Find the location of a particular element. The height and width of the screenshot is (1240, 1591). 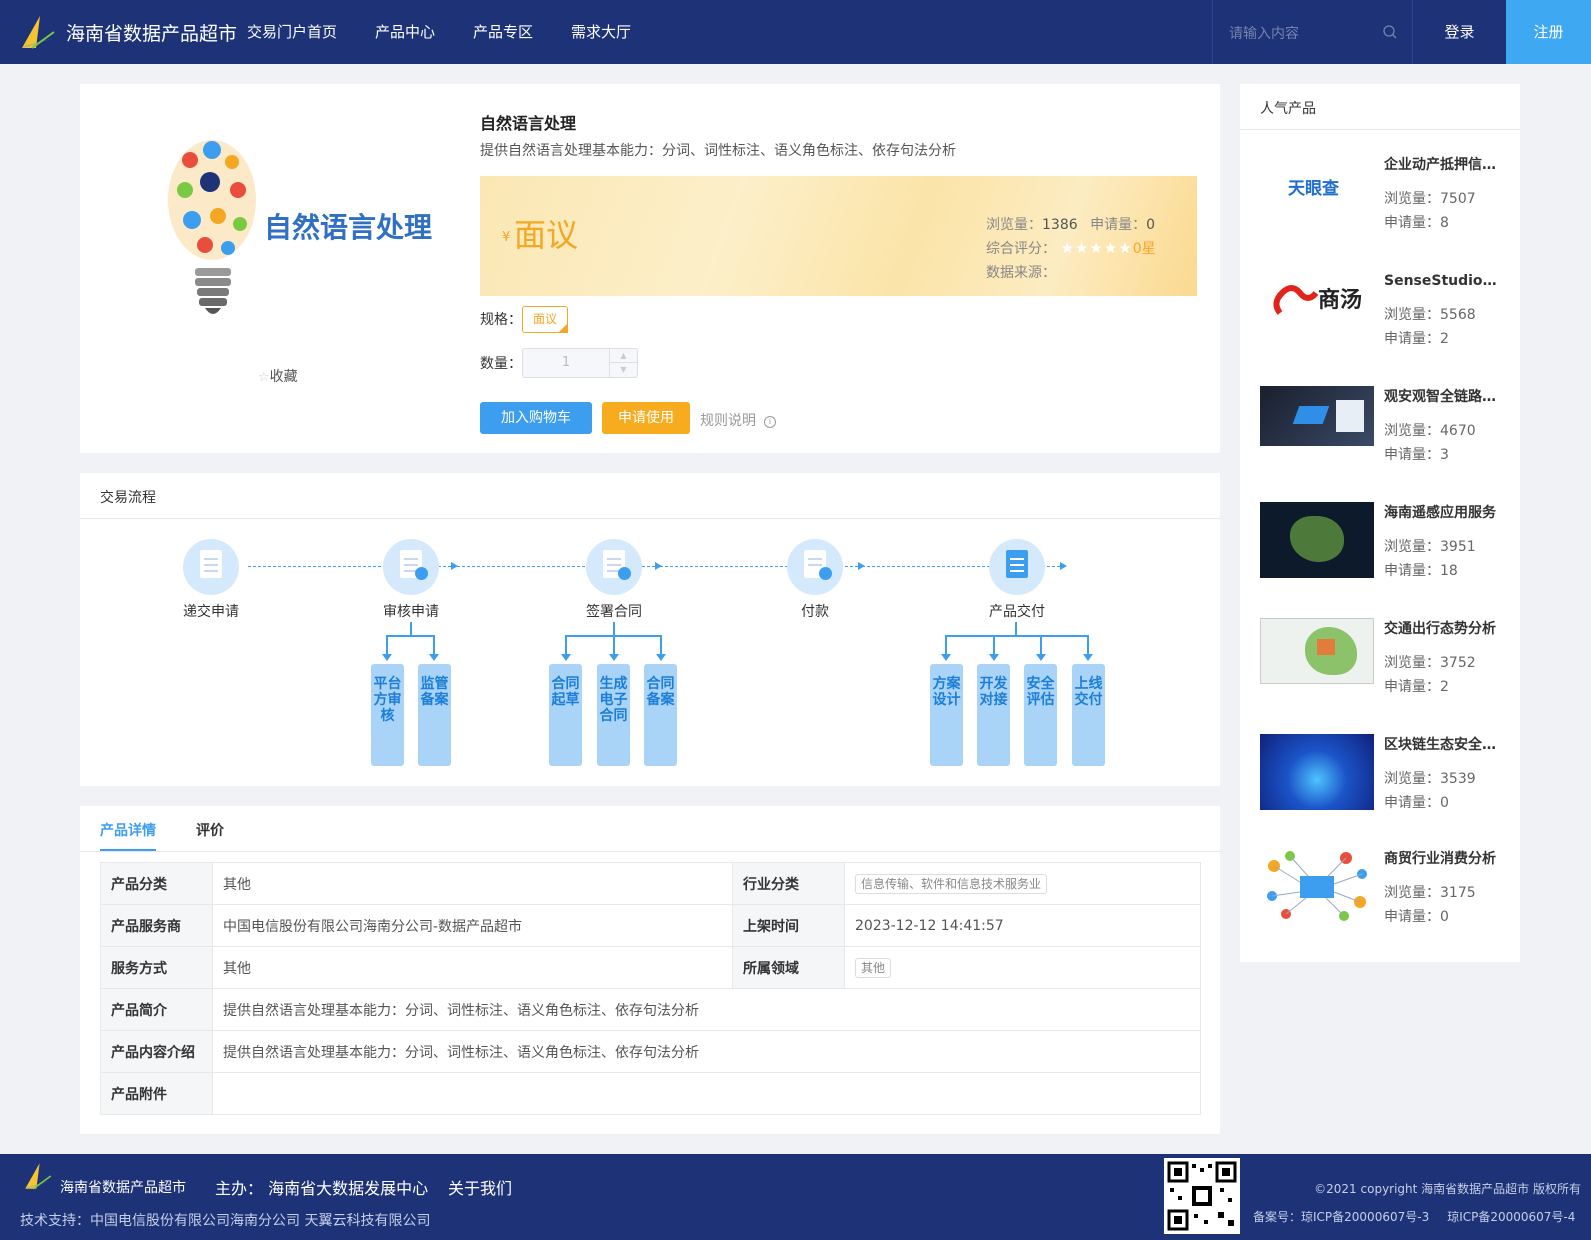

quantity-label: 数量： is located at coordinates (501, 364).